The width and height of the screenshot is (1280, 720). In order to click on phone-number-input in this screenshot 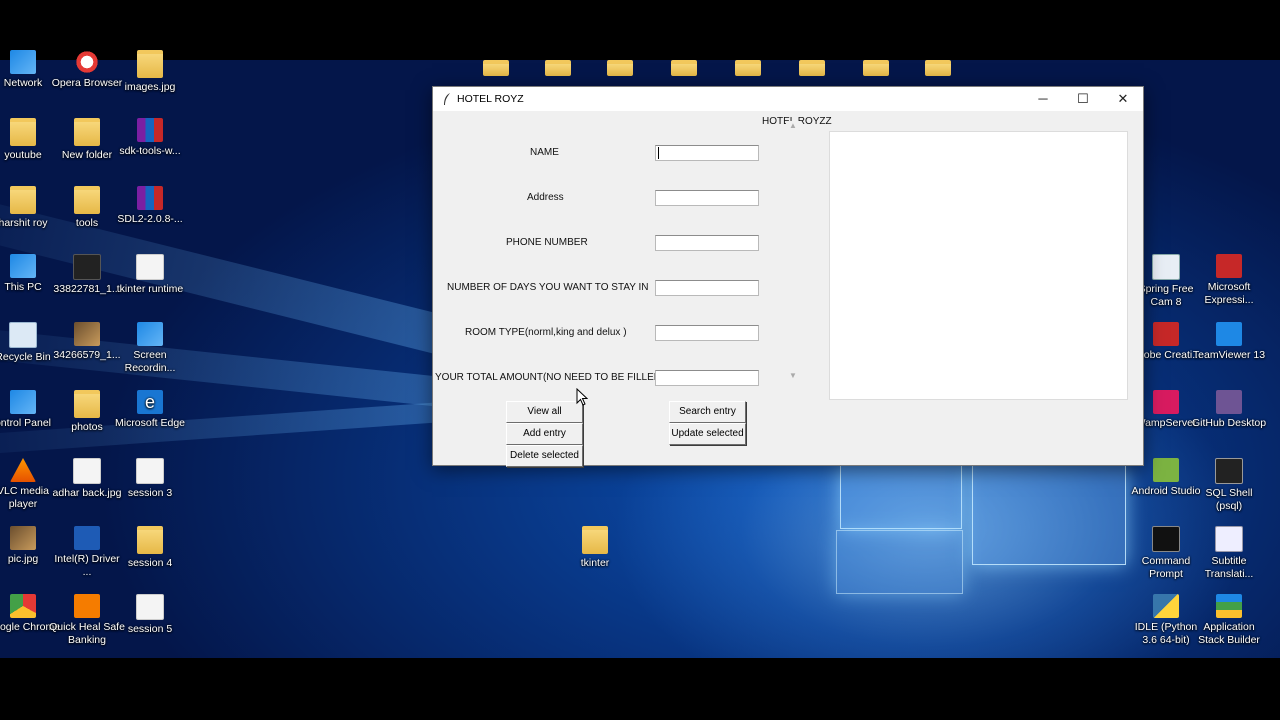, I will do `click(707, 243)`.